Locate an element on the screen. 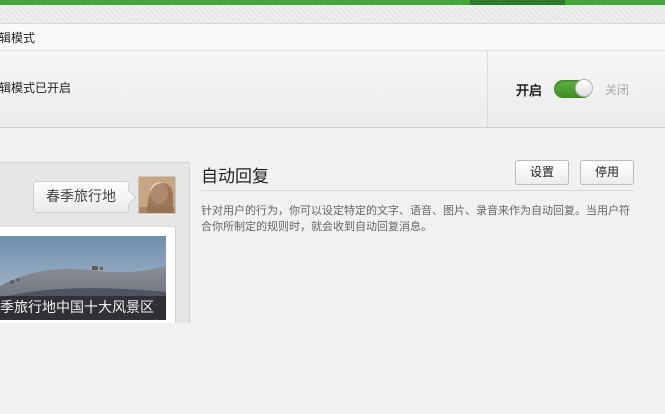 This screenshot has width=665, height=414. avatar is located at coordinates (157, 195).